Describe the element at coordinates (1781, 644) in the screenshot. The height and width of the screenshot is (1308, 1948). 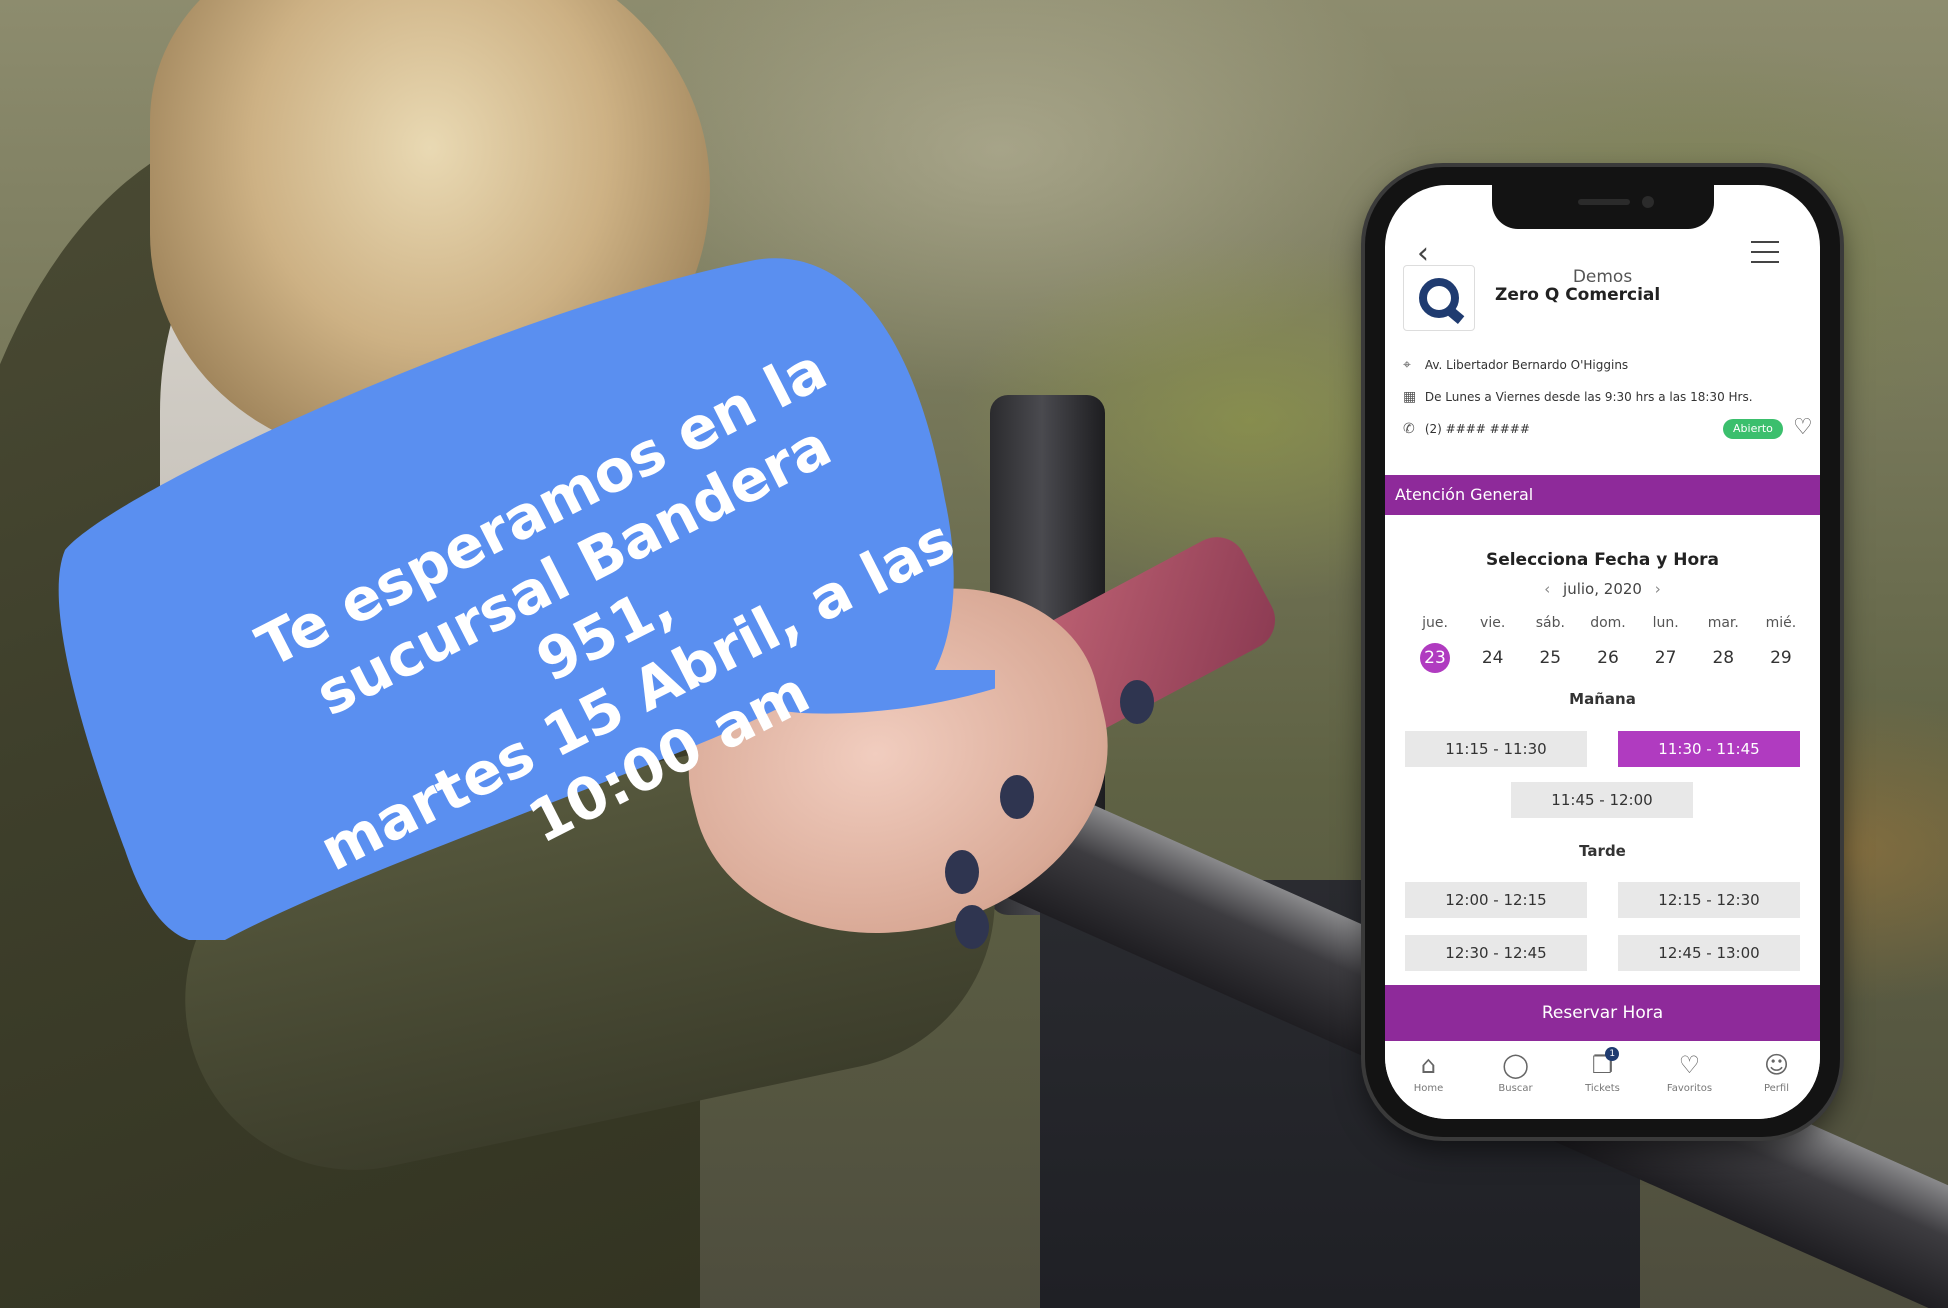
I see `day-item: mié. 29` at that location.